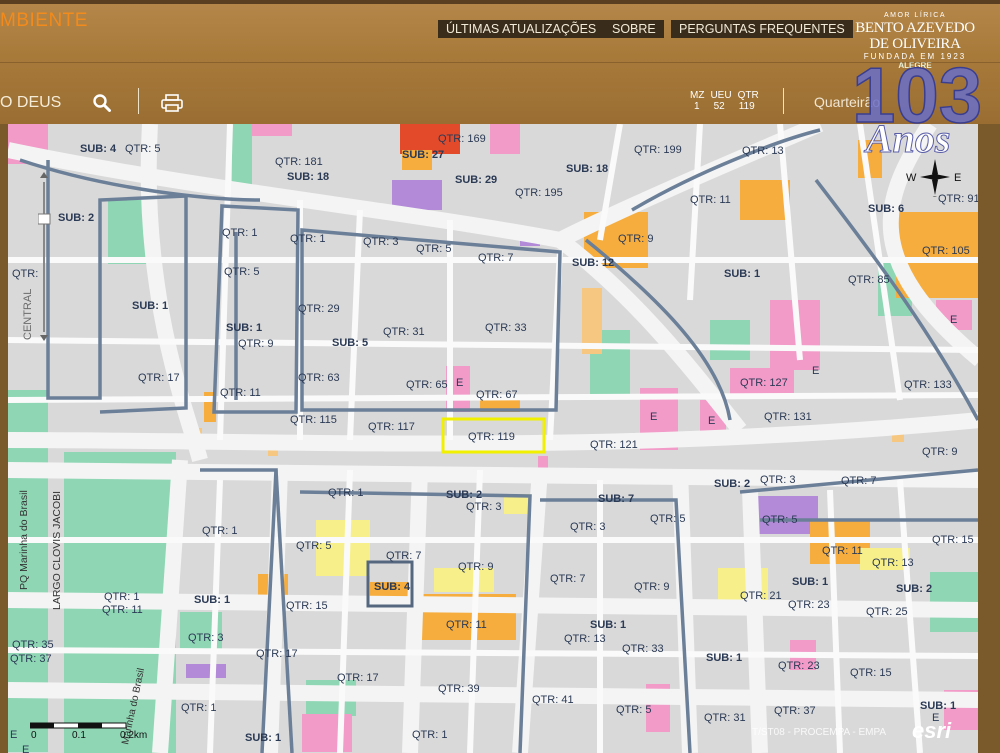 The width and height of the screenshot is (1000, 753). What do you see at coordinates (539, 193) in the screenshot?
I see `block-label: QTR: 195` at bounding box center [539, 193].